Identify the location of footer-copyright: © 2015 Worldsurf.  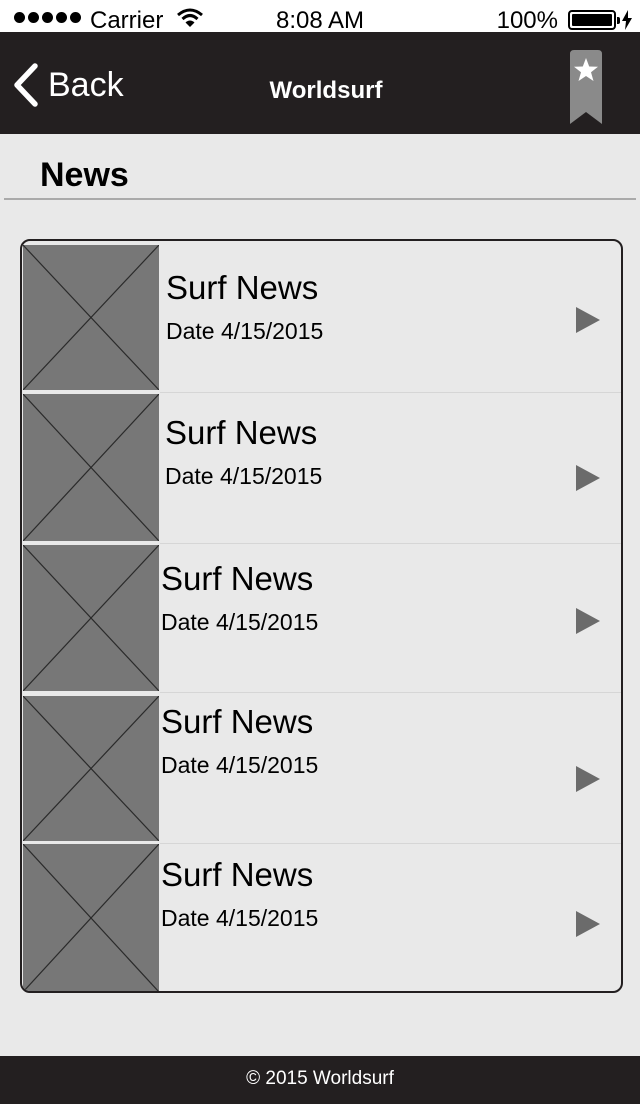
(320, 1078).